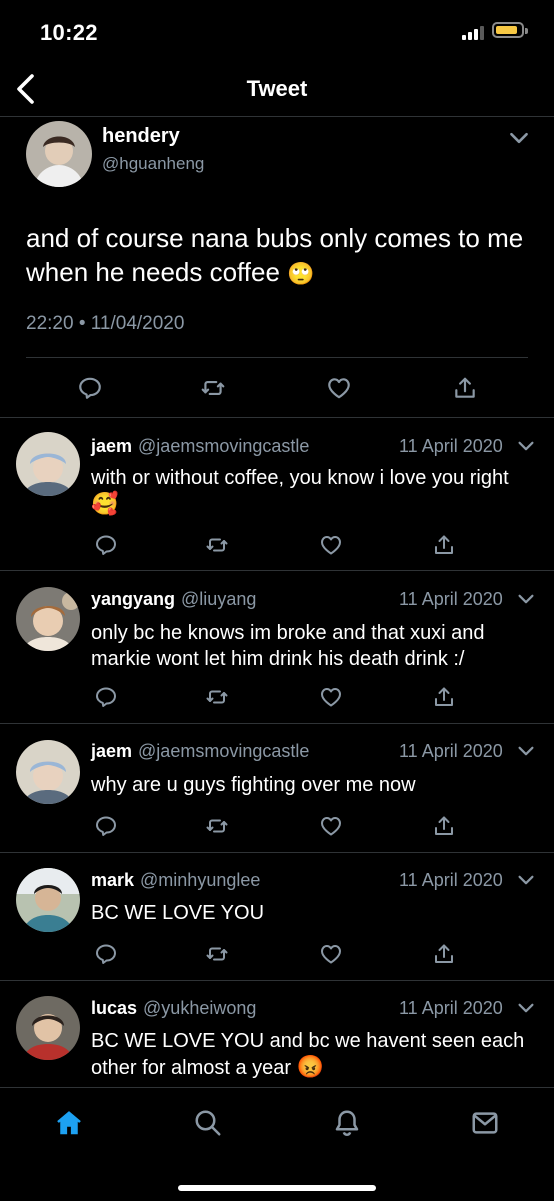  What do you see at coordinates (485, 1123) in the screenshot?
I see `mail-icon` at bounding box center [485, 1123].